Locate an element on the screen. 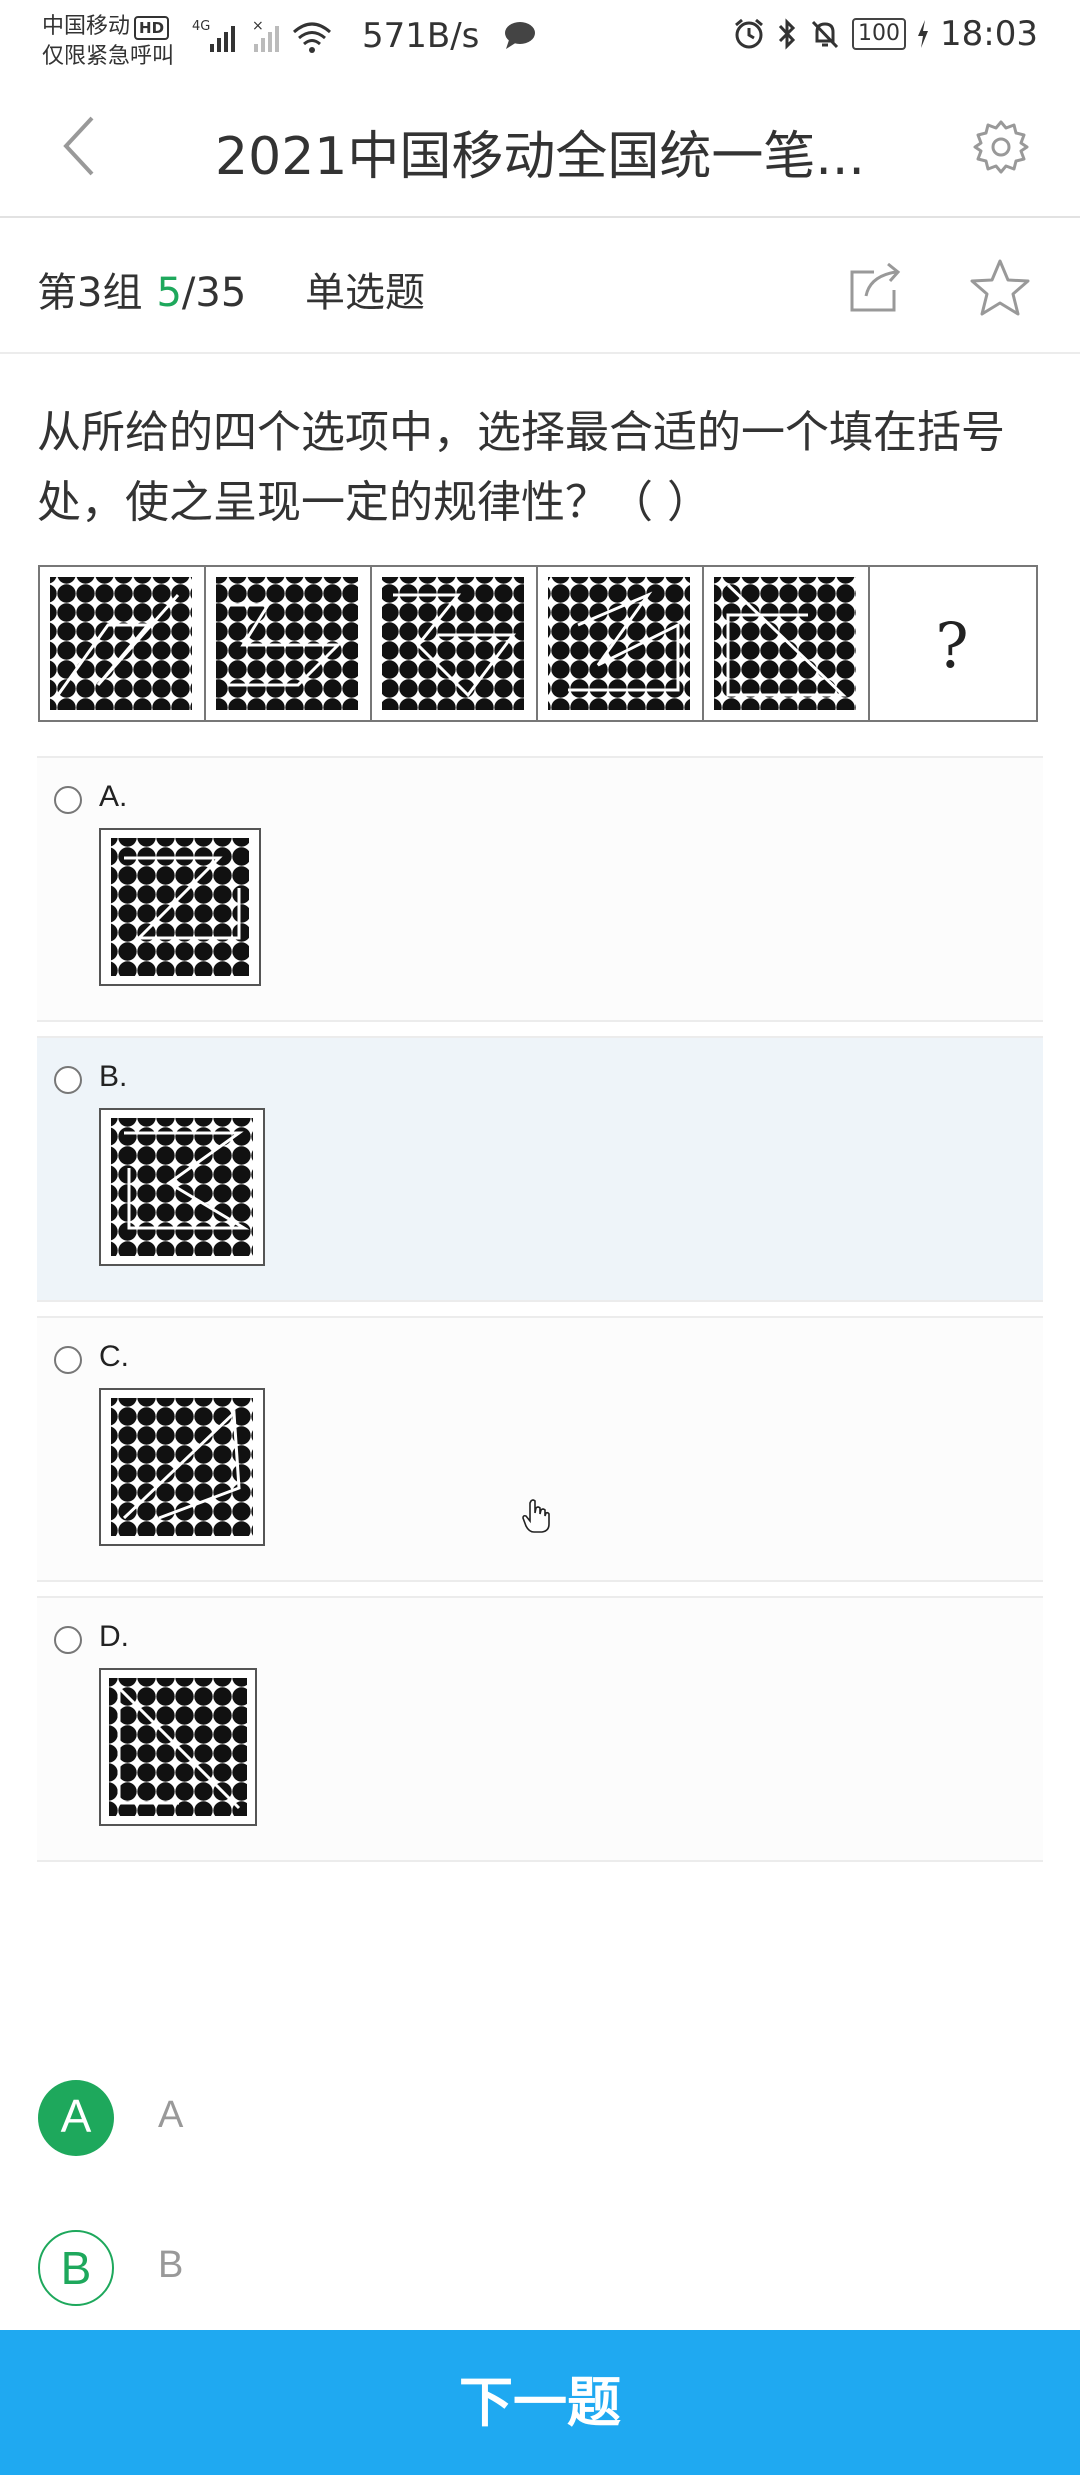 This screenshot has width=1080, height=2475. hand-cursor-icon is located at coordinates (536, 1518).